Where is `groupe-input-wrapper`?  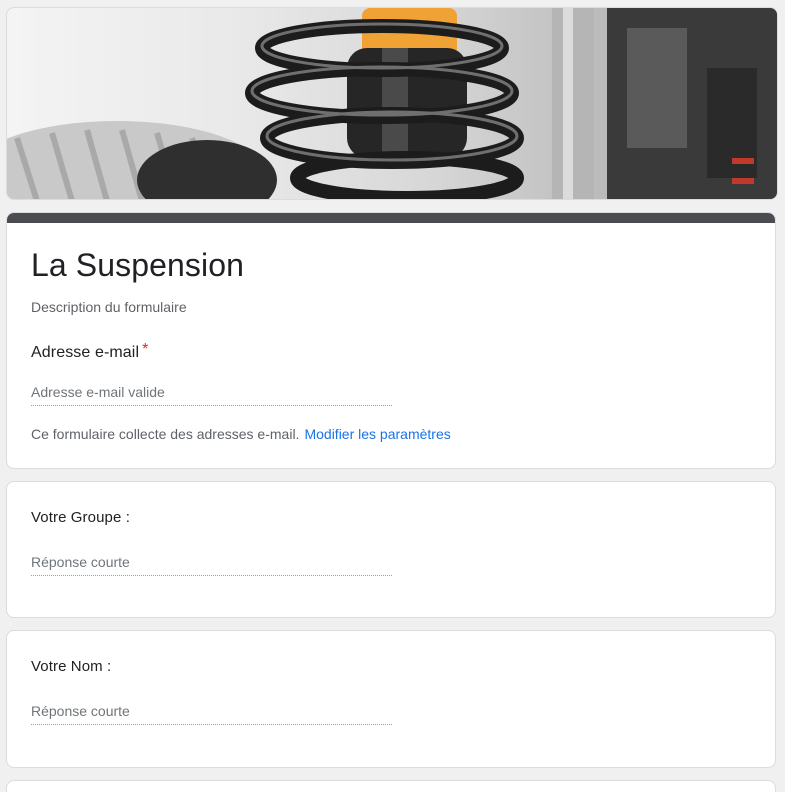
groupe-input-wrapper is located at coordinates (211, 561).